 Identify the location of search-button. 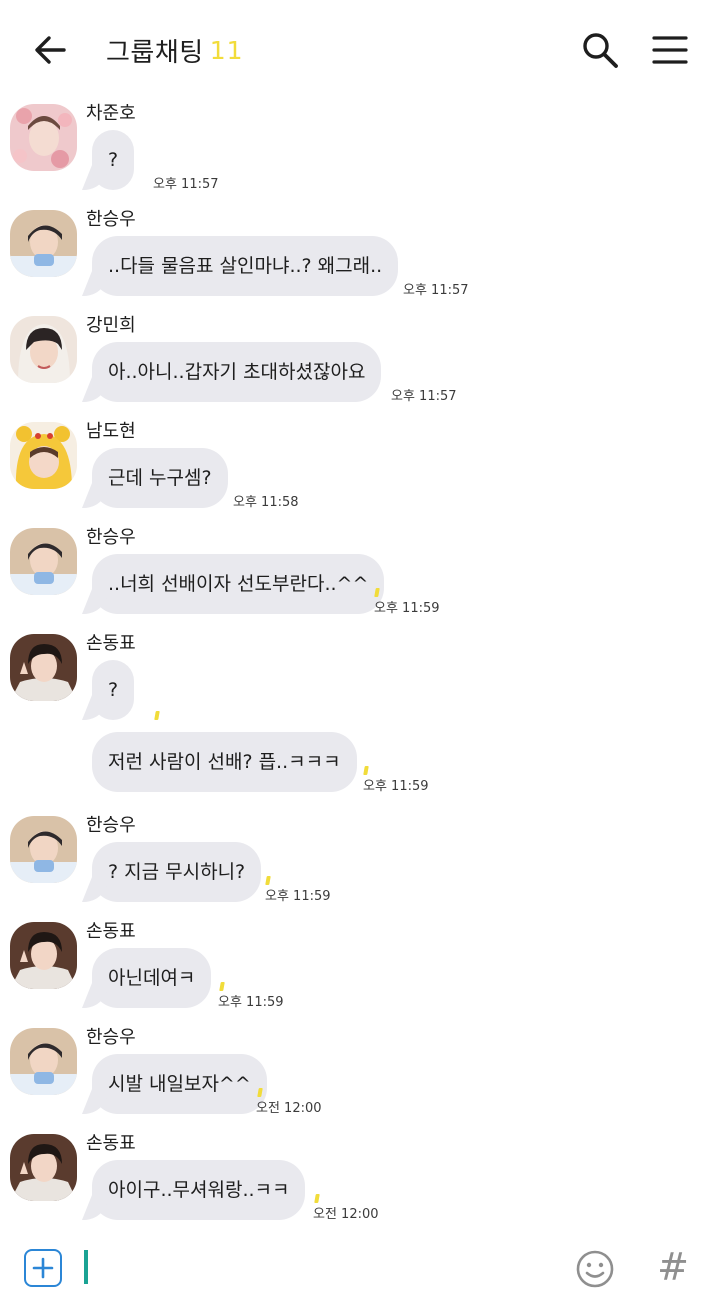
(600, 50).